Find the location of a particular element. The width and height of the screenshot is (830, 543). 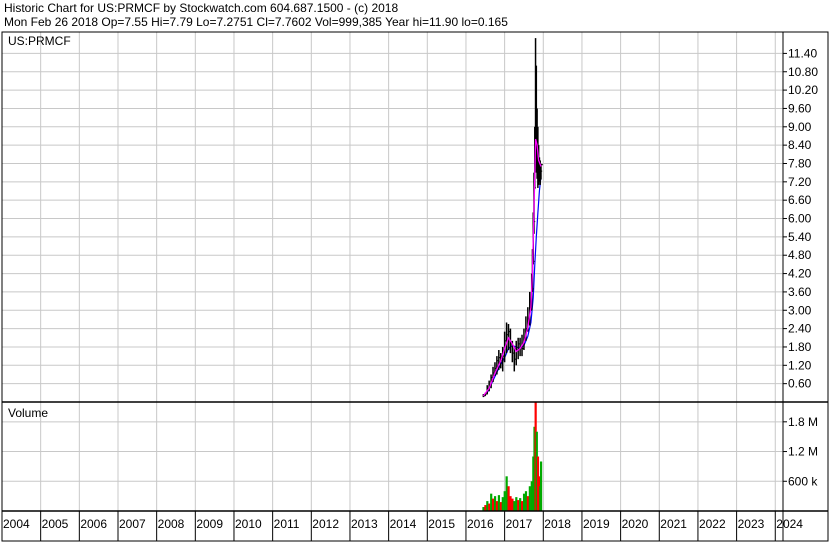

x-tick-label: 2008 is located at coordinates (171, 524).